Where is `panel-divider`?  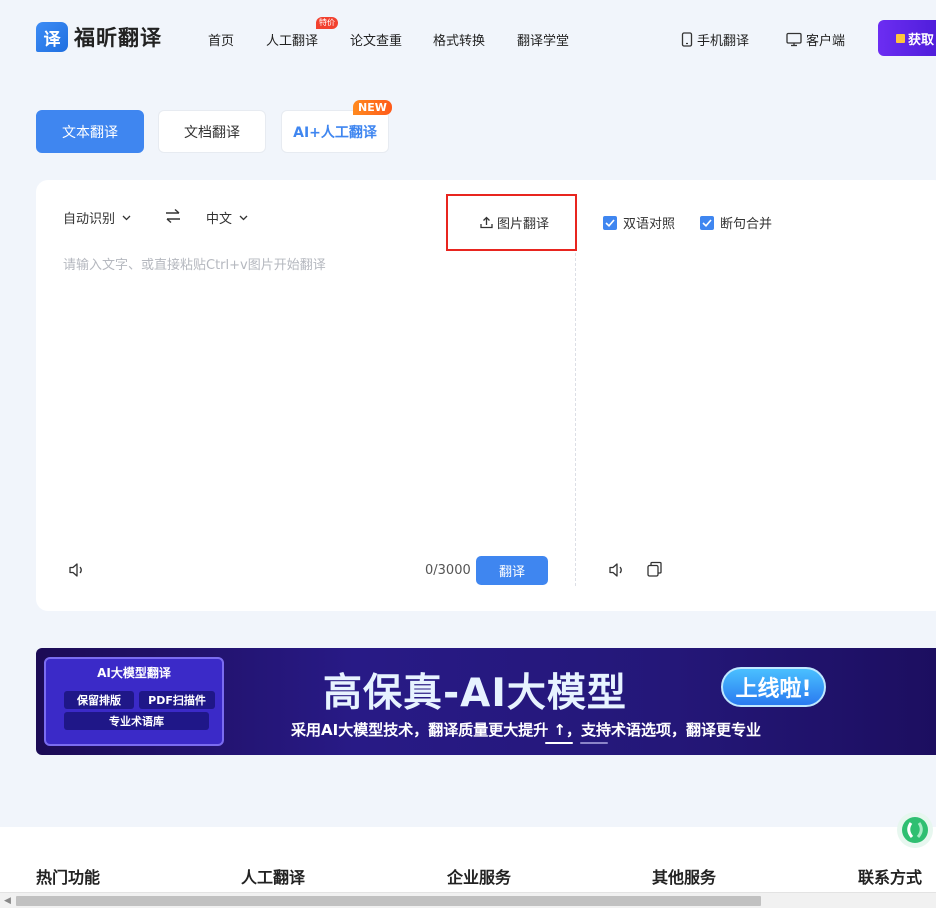 panel-divider is located at coordinates (575, 392).